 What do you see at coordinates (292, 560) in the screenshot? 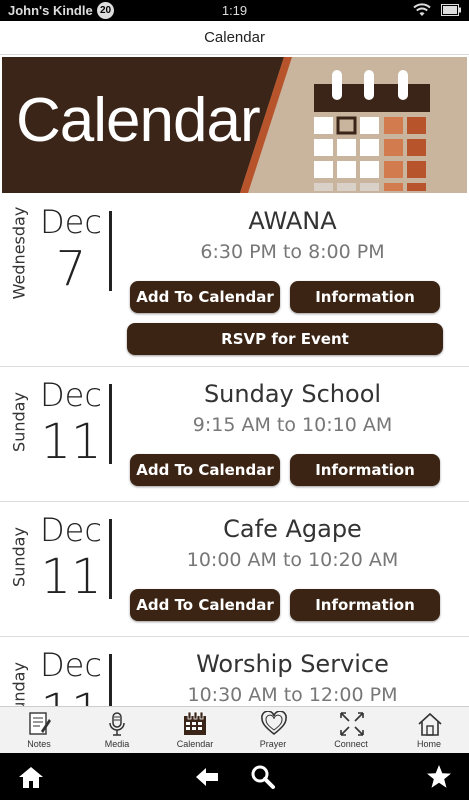
I see `event-time: 10:00 AM to 10:20 AM` at bounding box center [292, 560].